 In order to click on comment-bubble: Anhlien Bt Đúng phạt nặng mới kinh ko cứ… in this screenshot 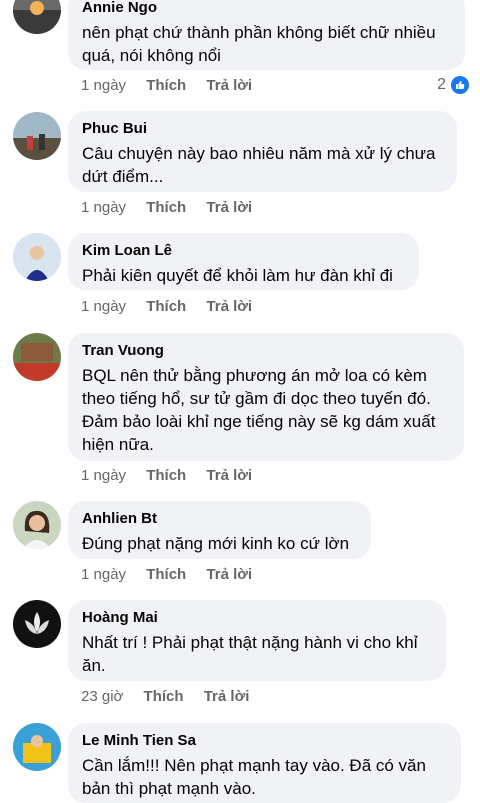, I will do `click(219, 530)`.